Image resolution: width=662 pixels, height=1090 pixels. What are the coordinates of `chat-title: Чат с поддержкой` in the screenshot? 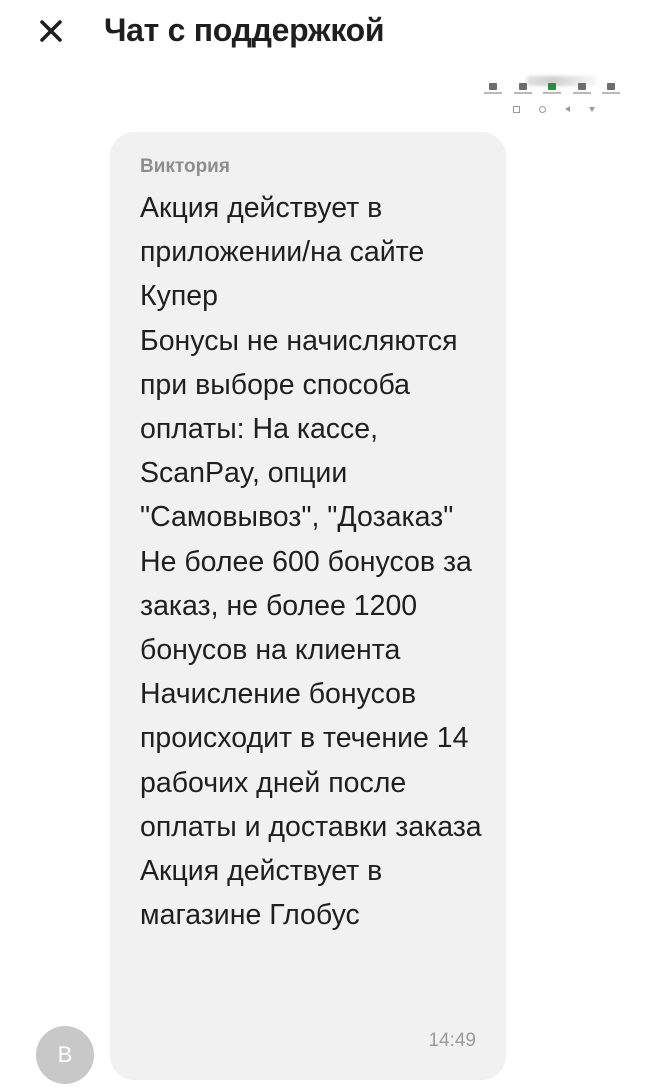 It's located at (244, 30).